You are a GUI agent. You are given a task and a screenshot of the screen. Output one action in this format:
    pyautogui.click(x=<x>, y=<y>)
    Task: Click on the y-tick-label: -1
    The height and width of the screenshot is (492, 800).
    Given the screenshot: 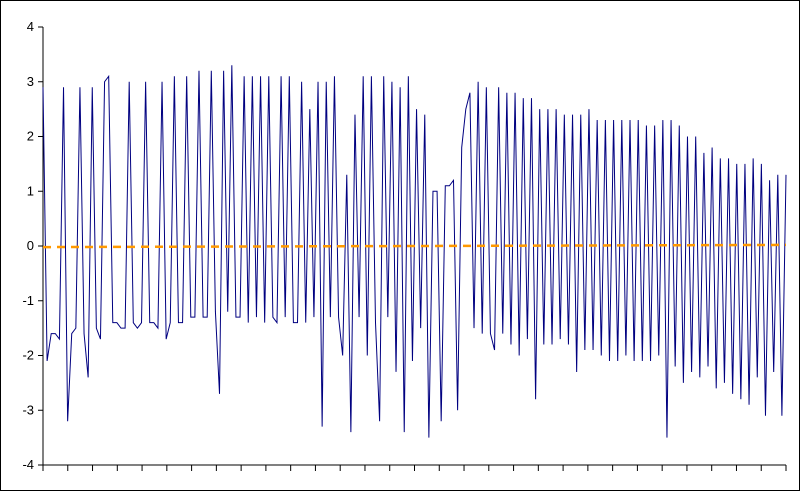 What is the action you would take?
    pyautogui.click(x=28, y=300)
    